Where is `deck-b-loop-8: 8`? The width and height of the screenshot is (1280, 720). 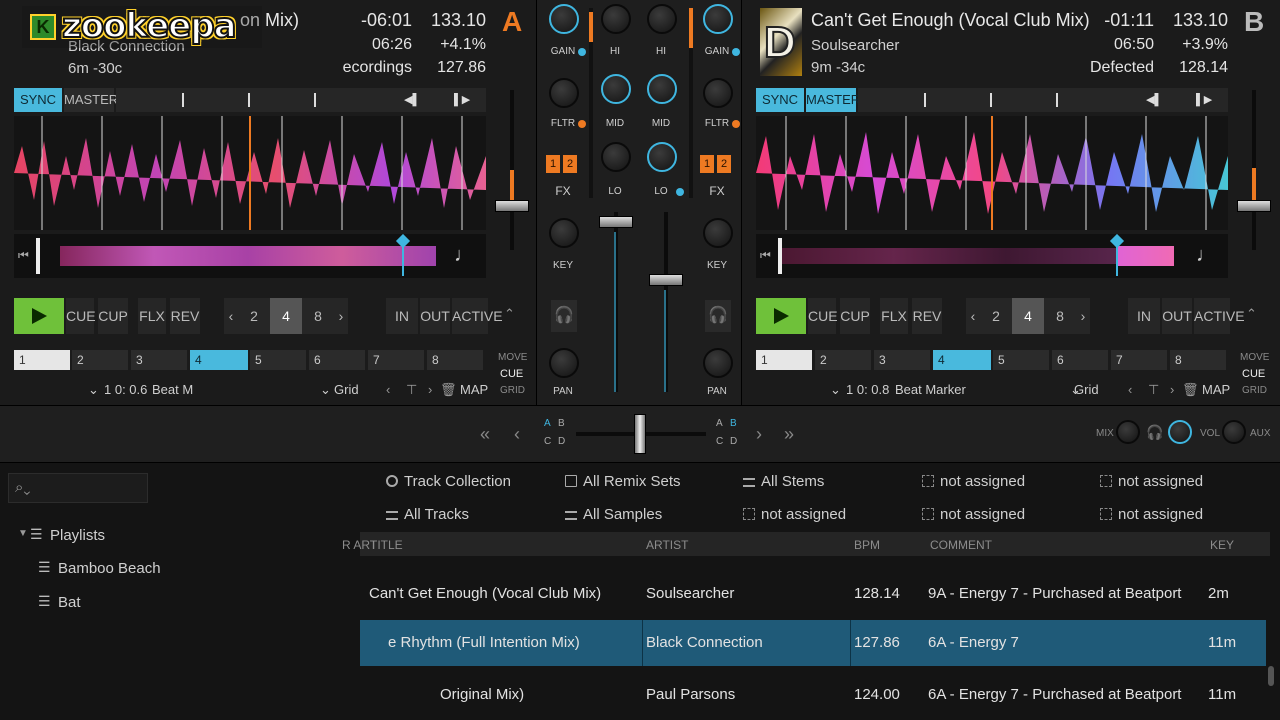
deck-b-loop-8: 8 is located at coordinates (1060, 316).